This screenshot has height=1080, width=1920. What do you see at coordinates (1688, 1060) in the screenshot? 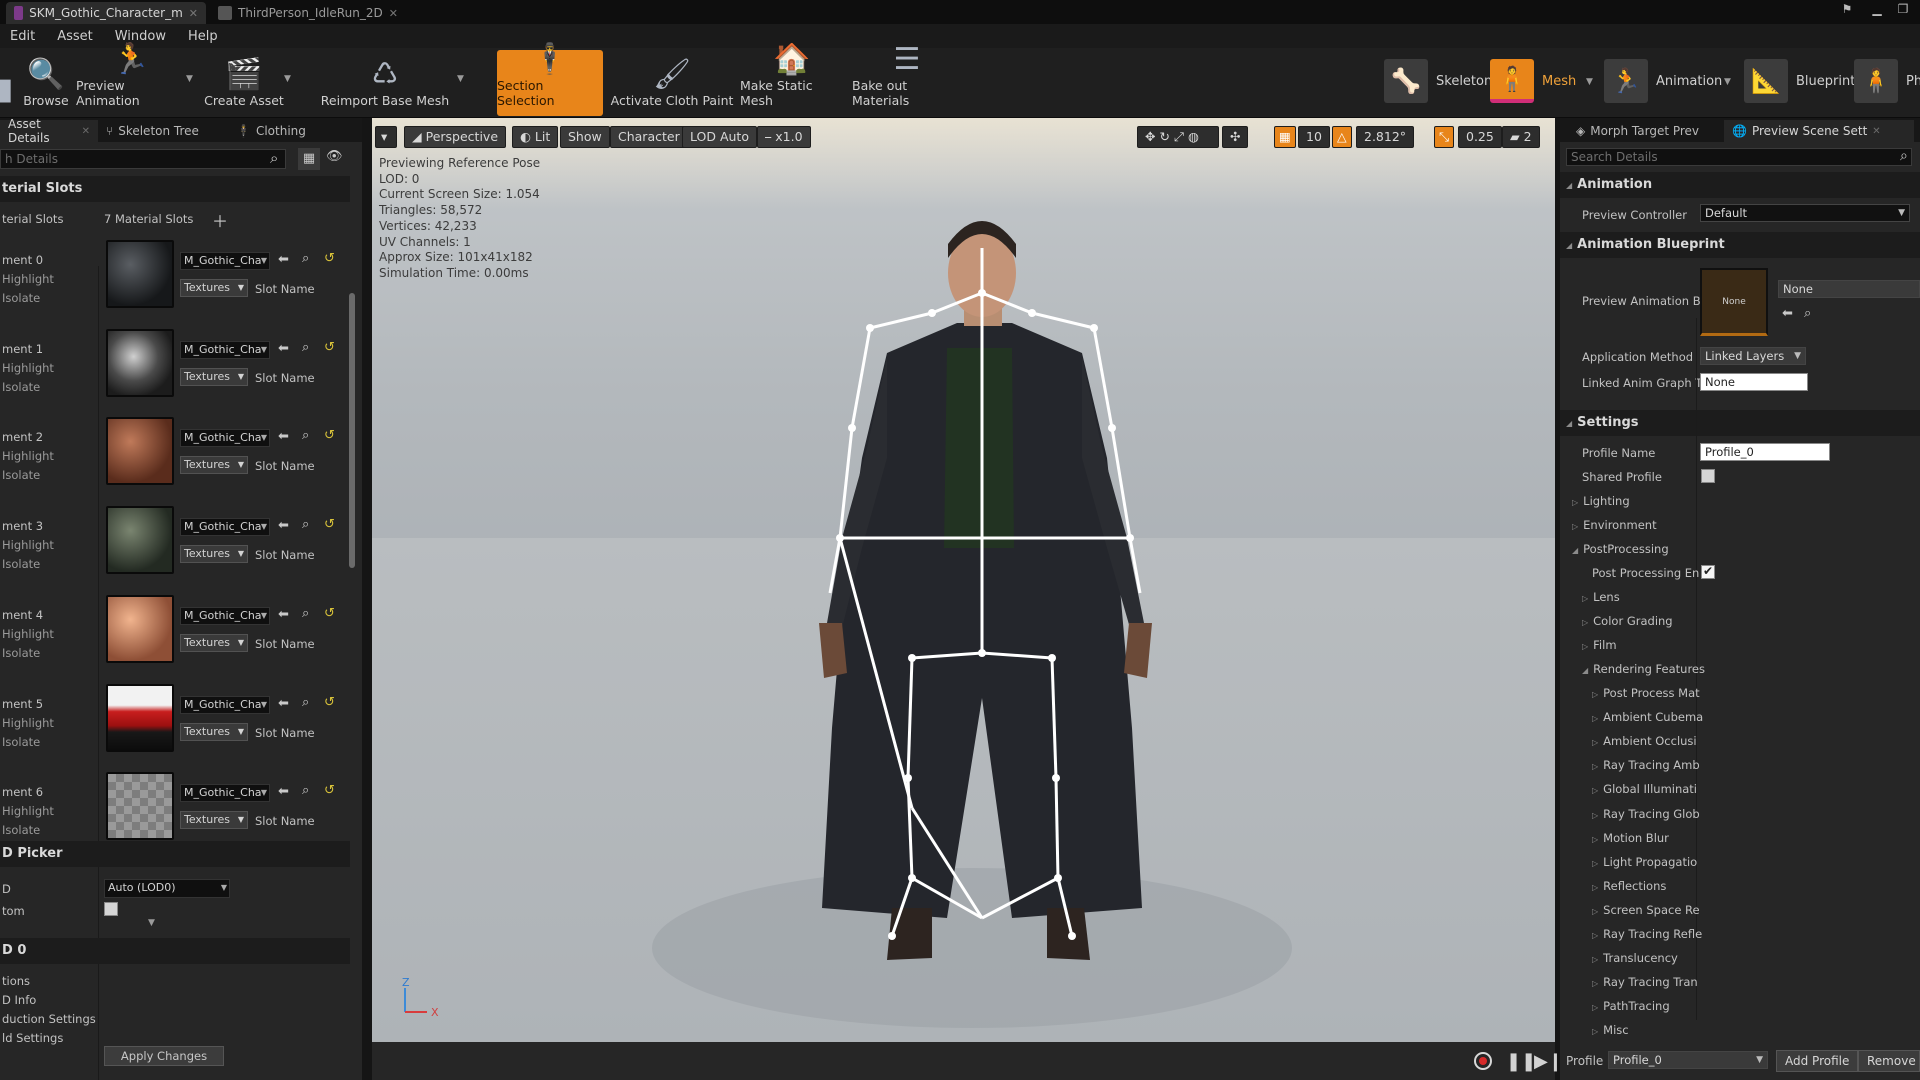
I see `profile-select: Profile_0 ▼` at bounding box center [1688, 1060].